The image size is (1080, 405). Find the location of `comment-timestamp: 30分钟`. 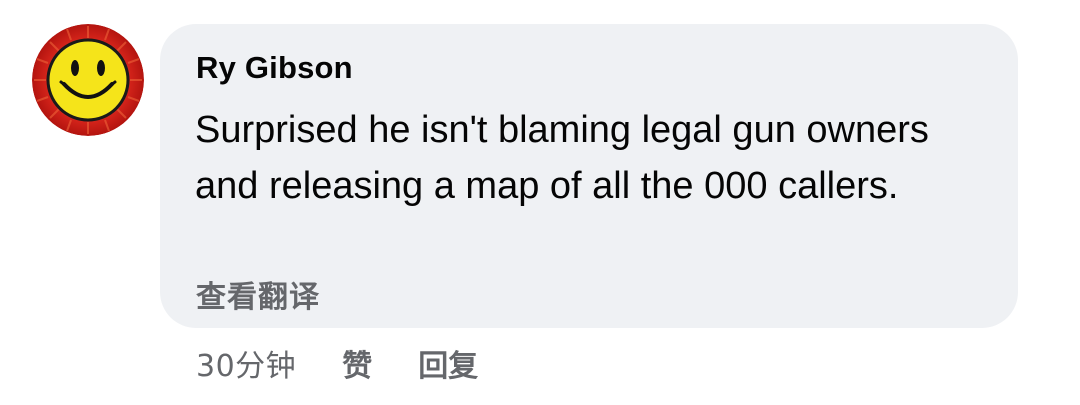

comment-timestamp: 30分钟 is located at coordinates (246, 363).